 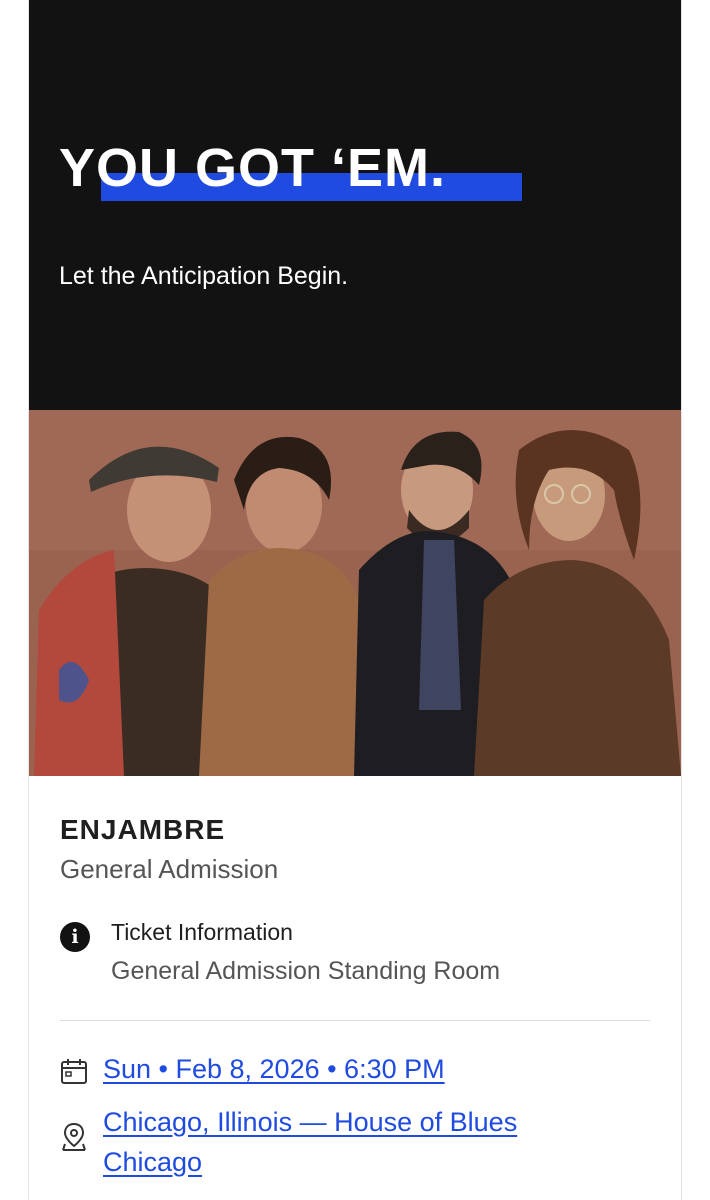 What do you see at coordinates (681, 600) in the screenshot?
I see `frame-border-right` at bounding box center [681, 600].